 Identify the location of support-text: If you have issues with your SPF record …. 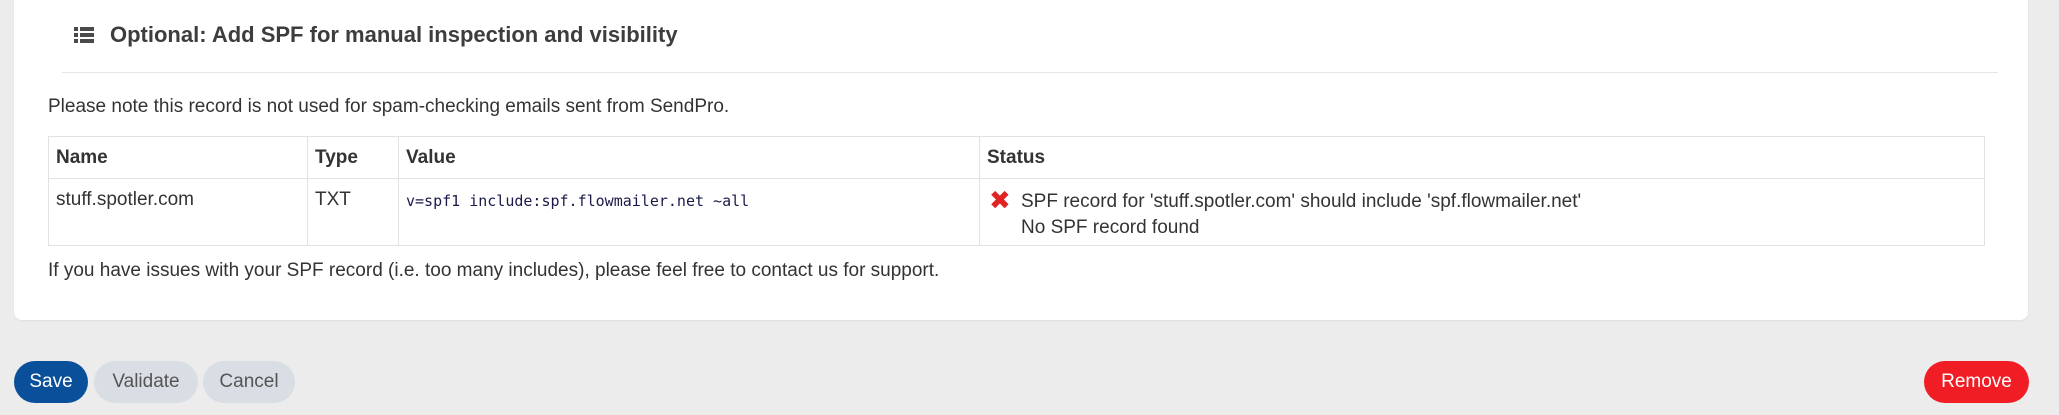
(494, 270).